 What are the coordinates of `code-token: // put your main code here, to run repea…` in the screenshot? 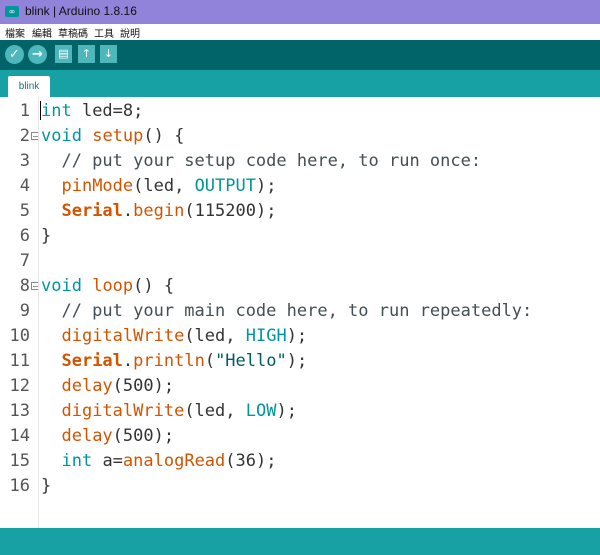 It's located at (287, 311).